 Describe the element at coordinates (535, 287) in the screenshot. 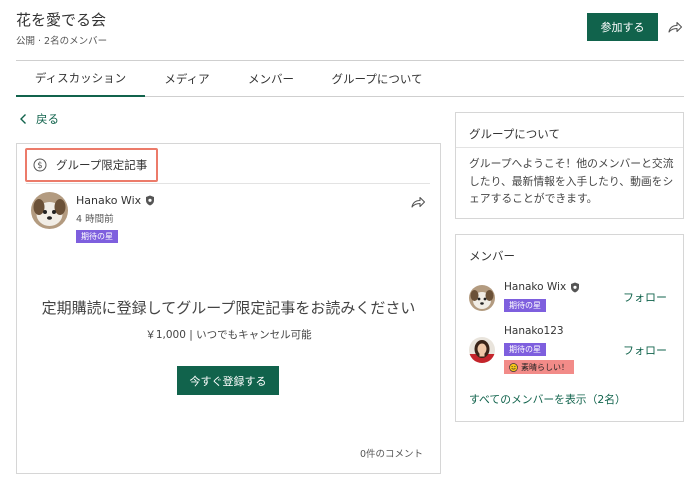

I see `member-name-text: Hanako Wix` at that location.